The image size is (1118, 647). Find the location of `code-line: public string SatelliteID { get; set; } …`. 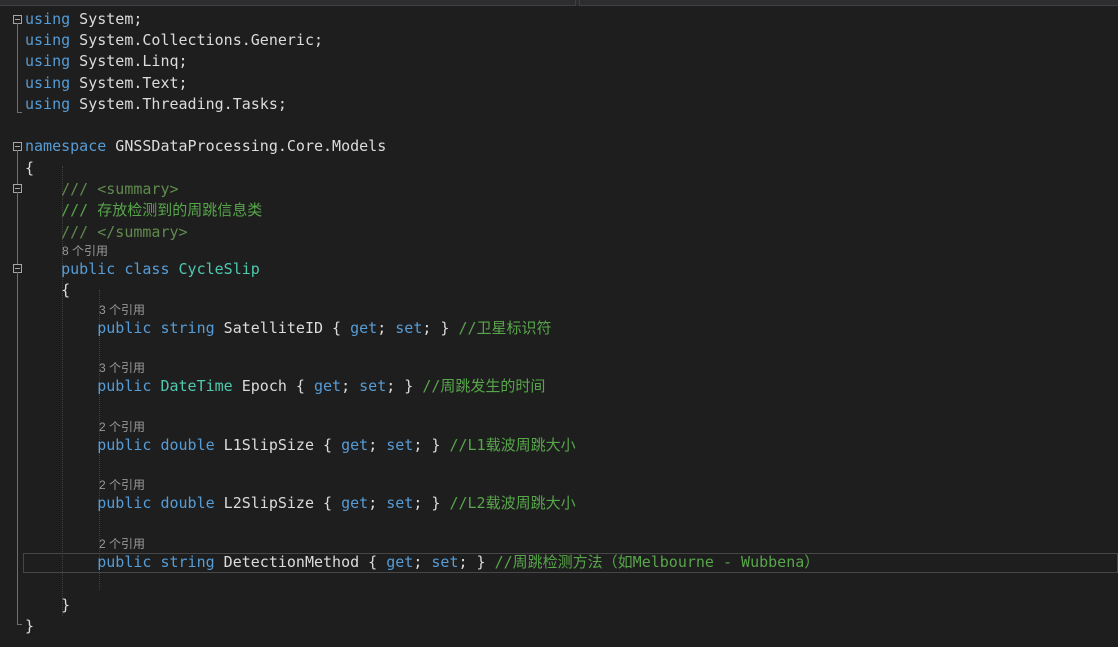

code-line: public string SatelliteID { get; set; } … is located at coordinates (288, 328).